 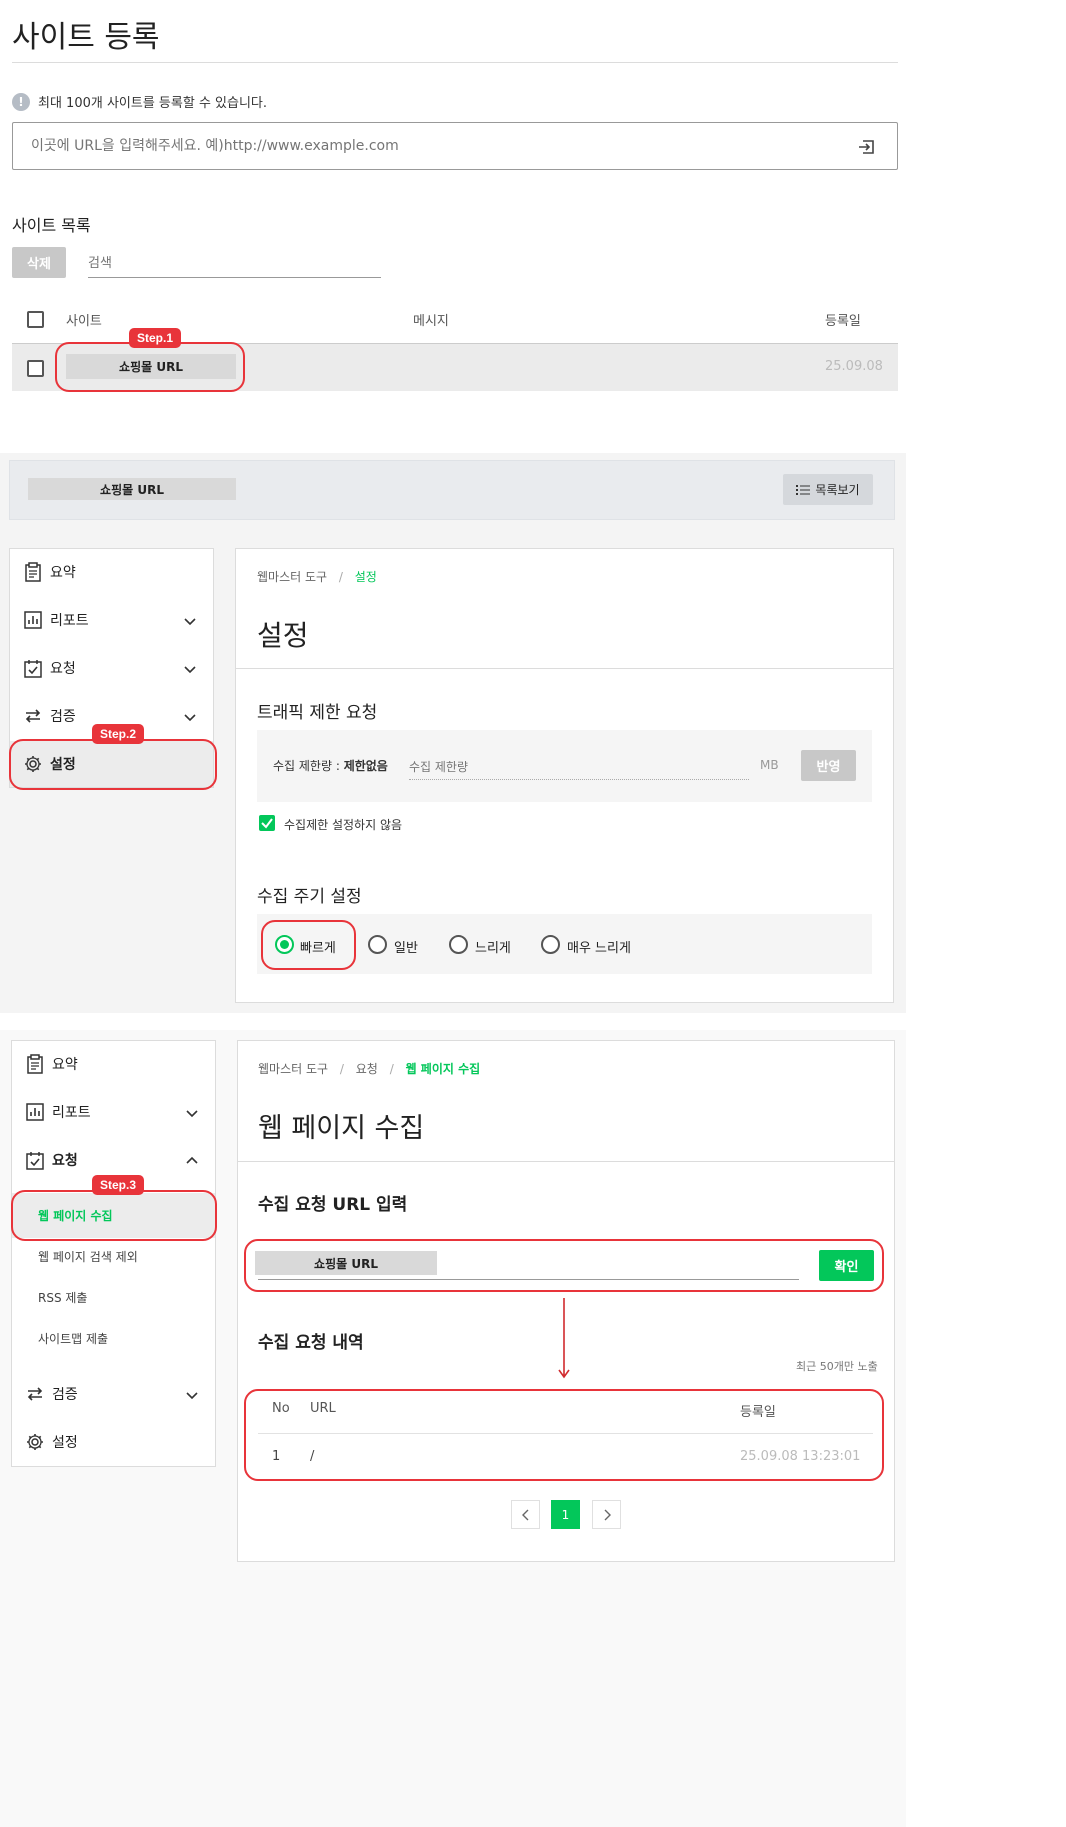 What do you see at coordinates (73, 1338) in the screenshot?
I see `subitem-sitemap: 사이트맵 제출` at bounding box center [73, 1338].